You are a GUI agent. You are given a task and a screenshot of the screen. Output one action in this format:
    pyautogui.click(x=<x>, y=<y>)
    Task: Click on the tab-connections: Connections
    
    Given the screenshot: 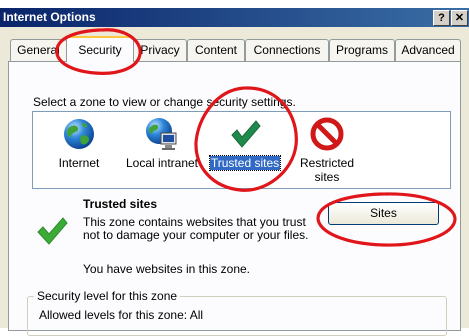 What is the action you would take?
    pyautogui.click(x=287, y=50)
    